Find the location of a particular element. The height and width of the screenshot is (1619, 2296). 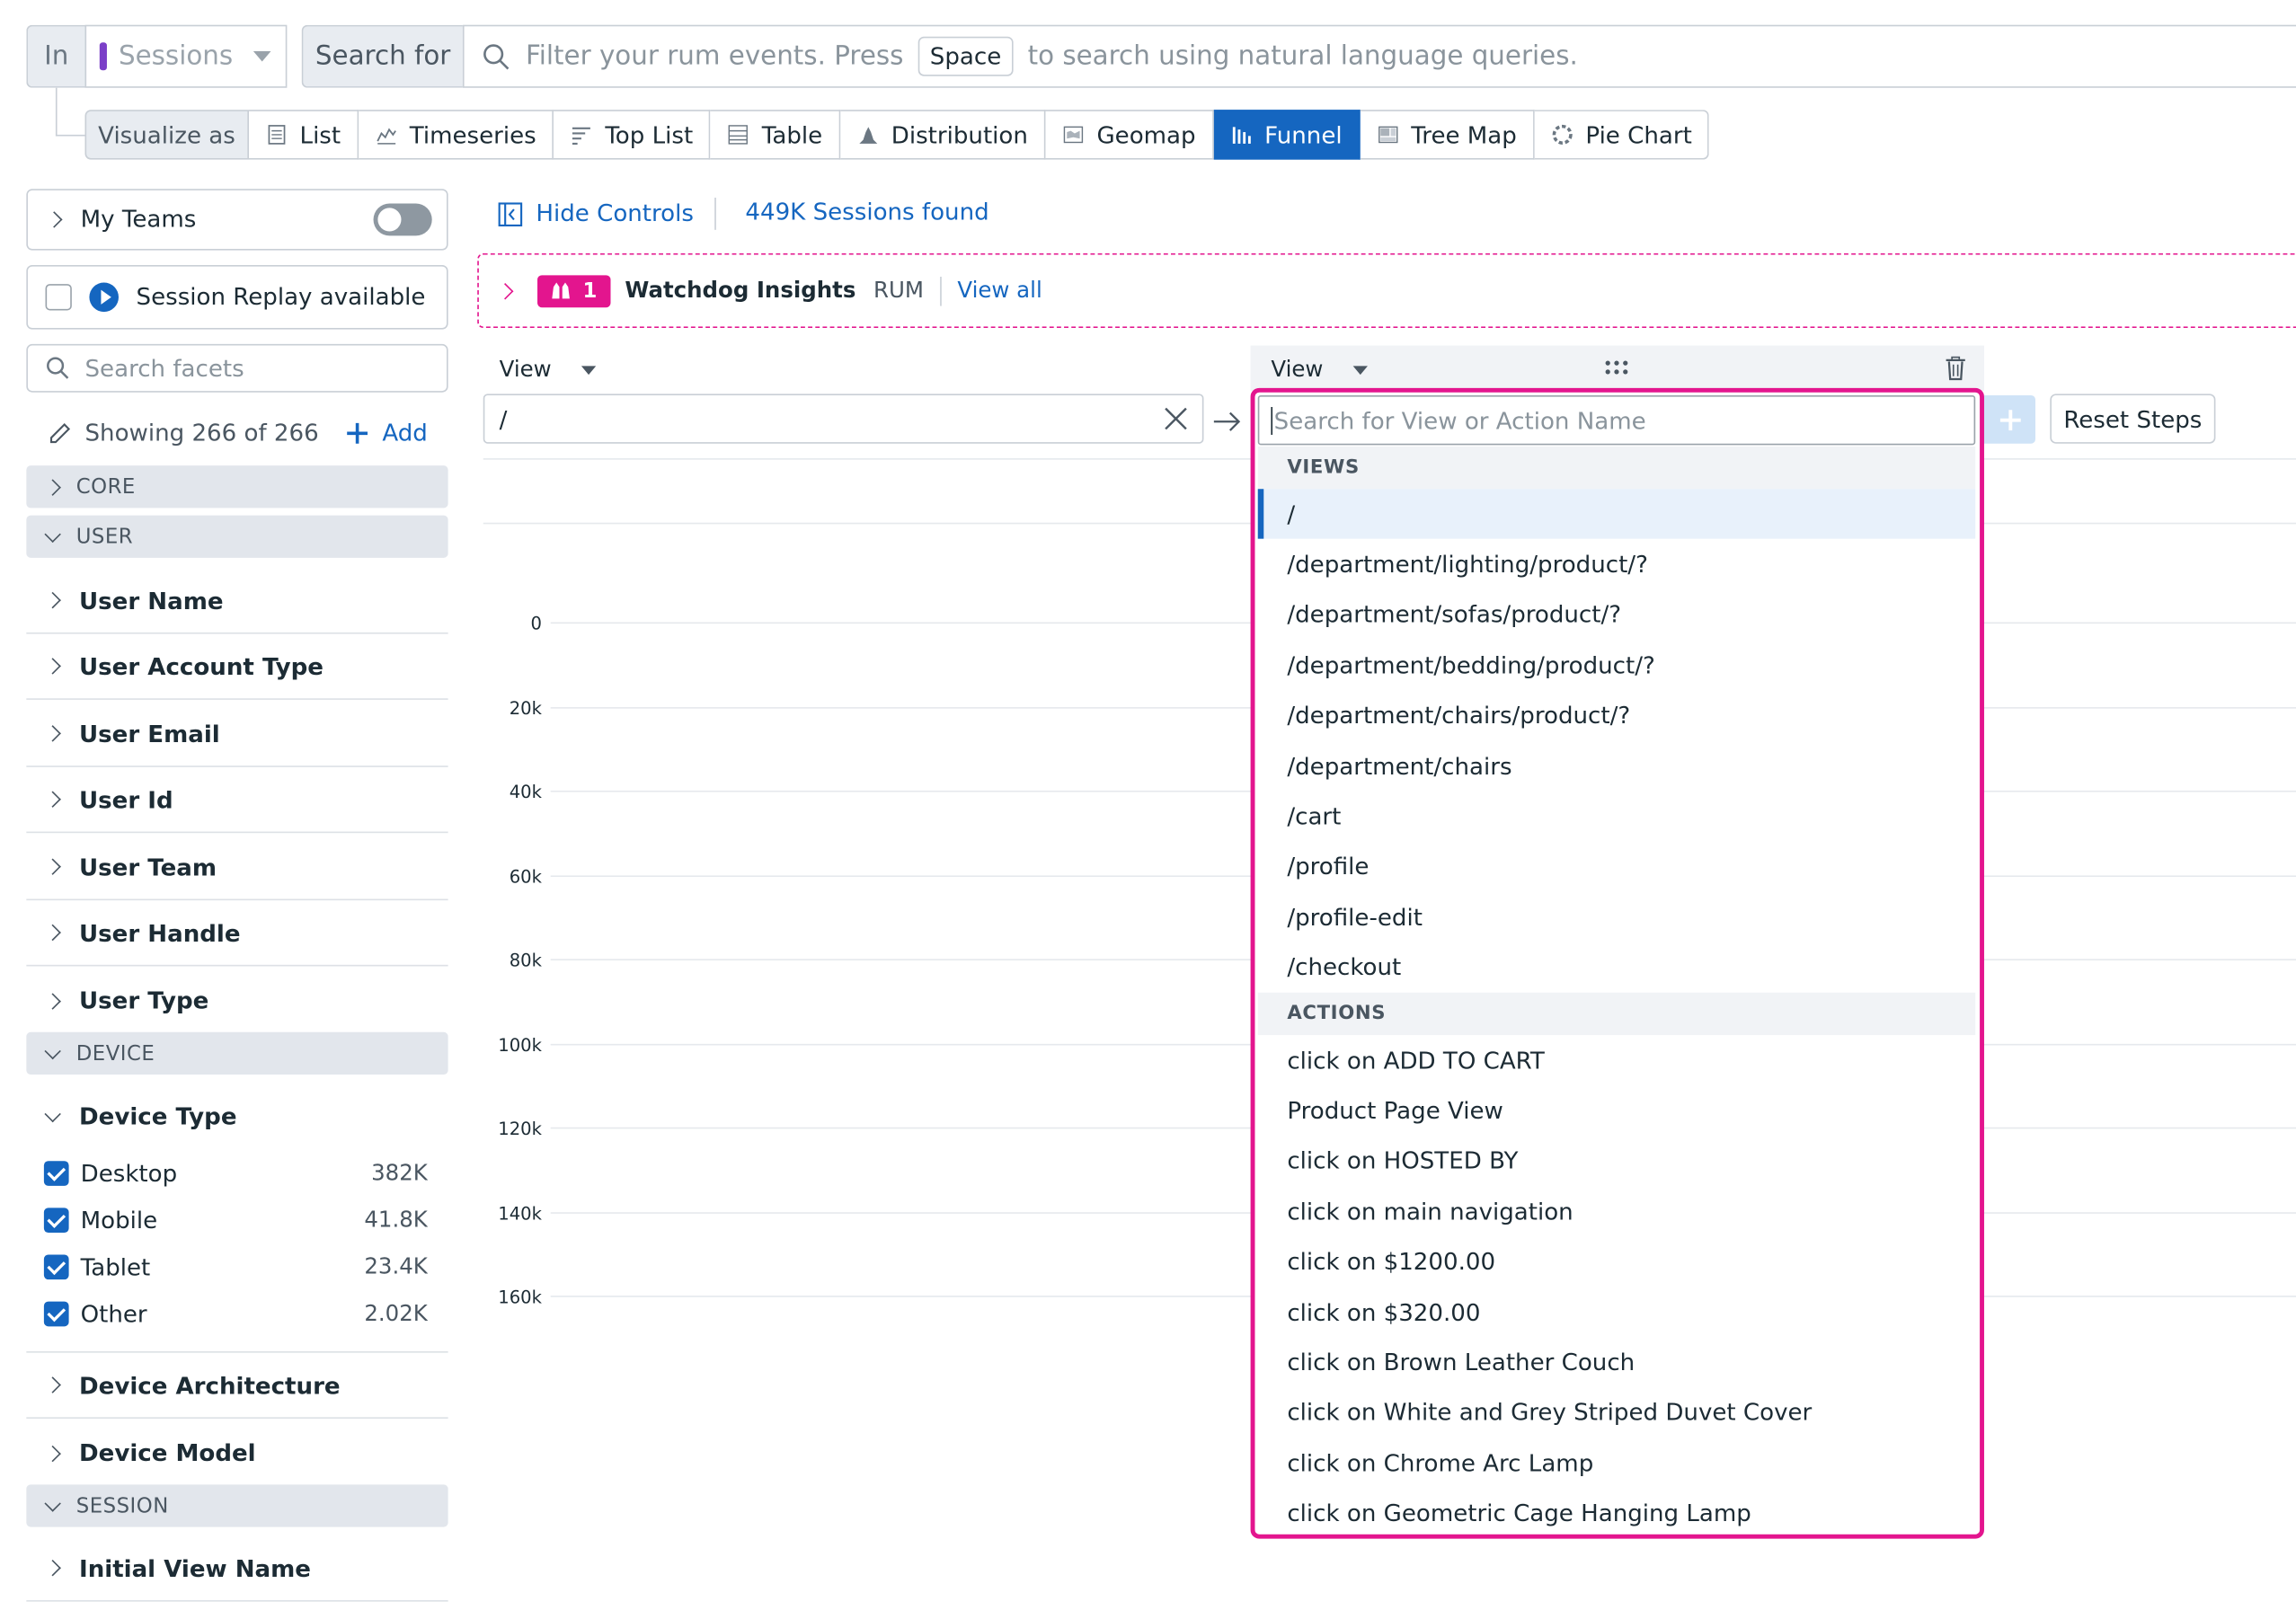

facet-label: User Email is located at coordinates (149, 734).